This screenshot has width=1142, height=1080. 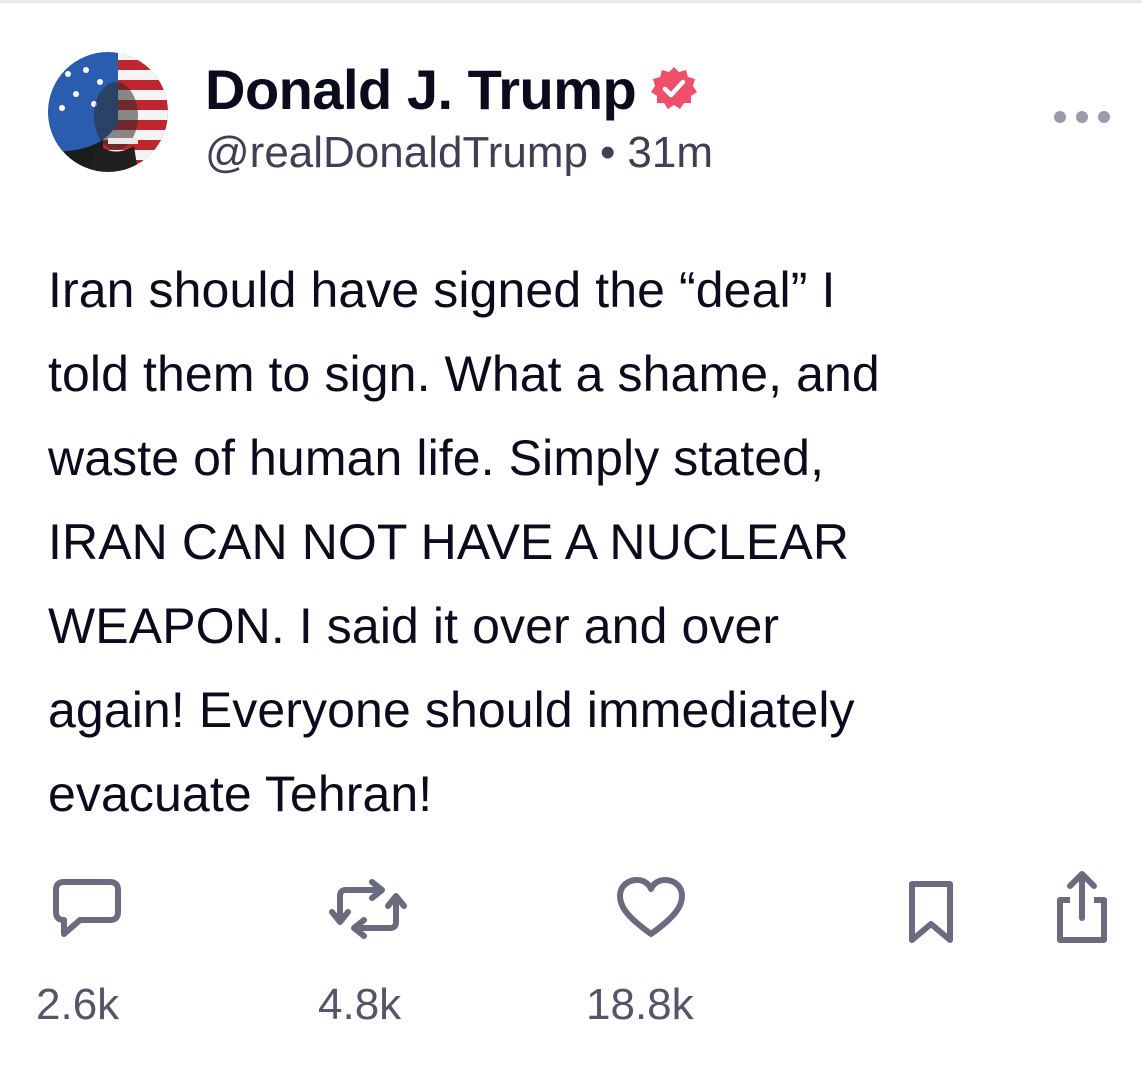 I want to click on share-icon, so click(x=1082, y=910).